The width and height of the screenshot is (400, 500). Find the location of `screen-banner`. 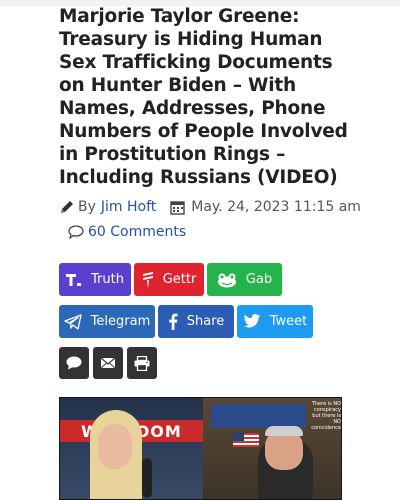

screen-banner is located at coordinates (258, 416).